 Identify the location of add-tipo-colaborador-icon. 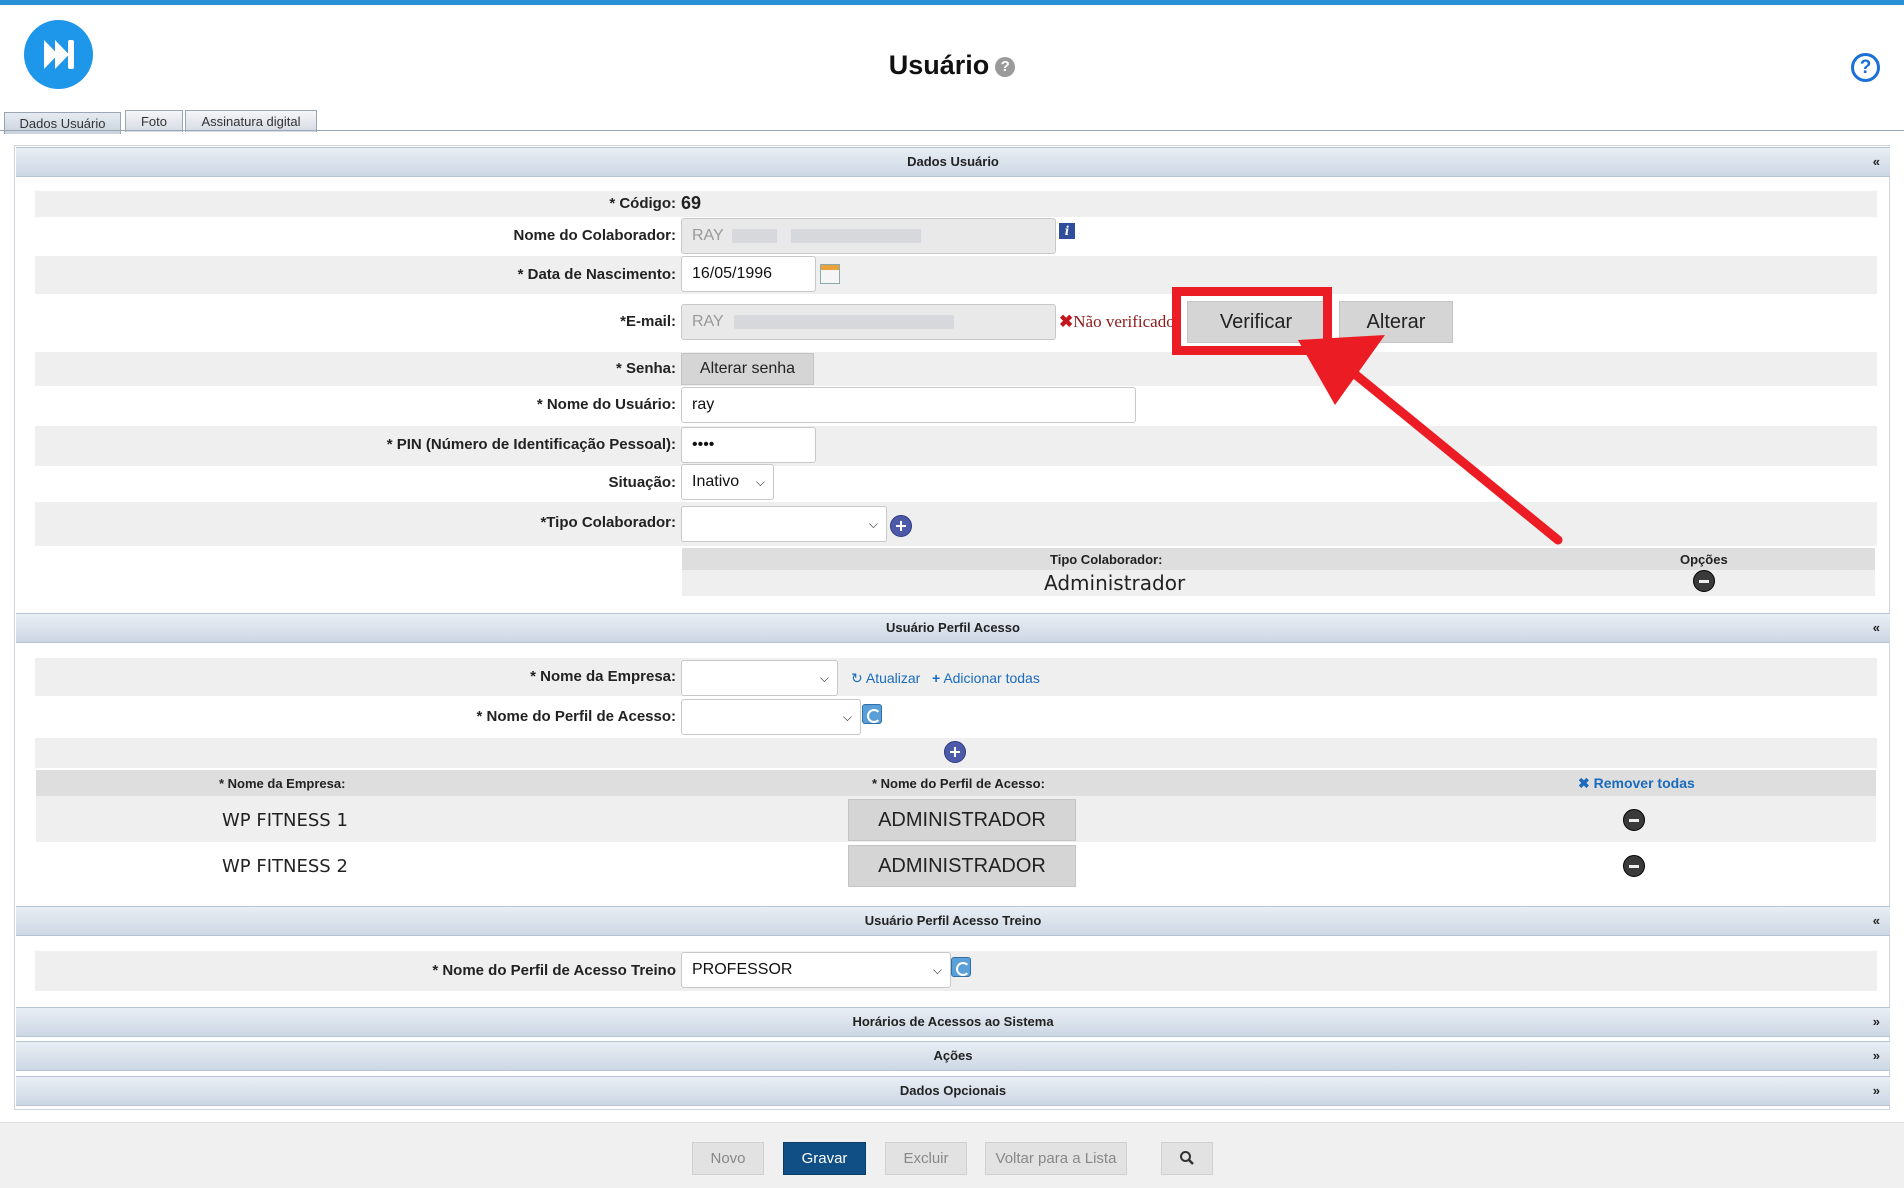
(901, 526).